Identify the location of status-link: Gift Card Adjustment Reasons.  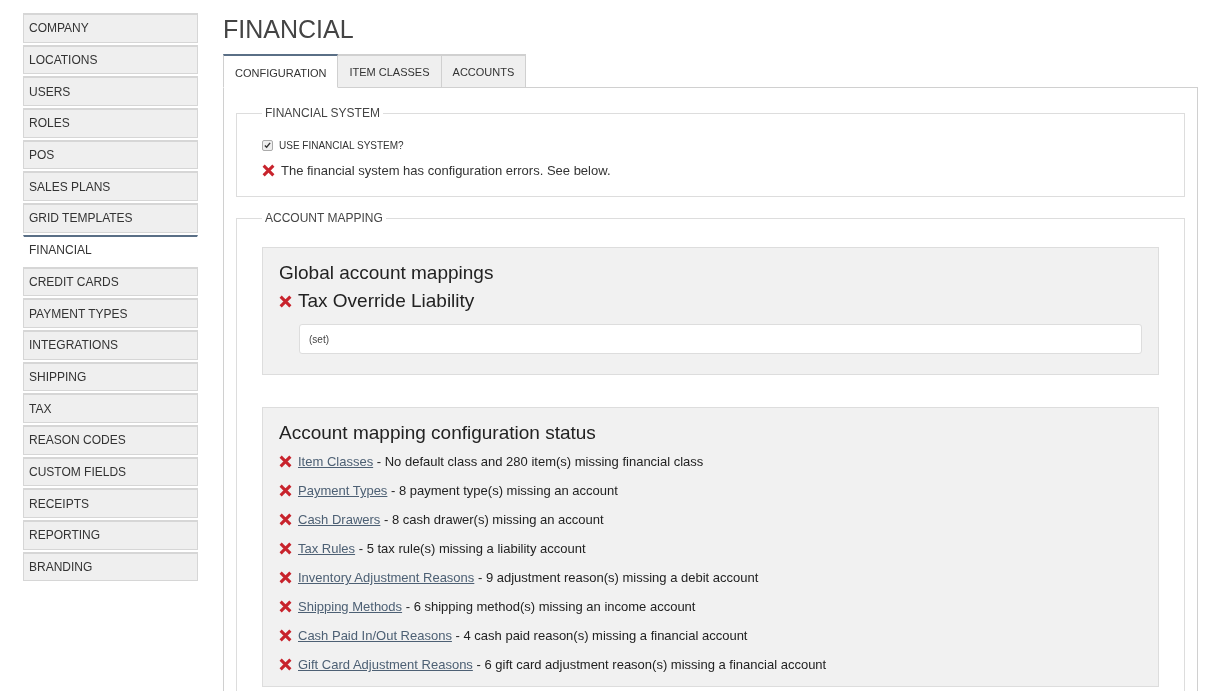
(385, 664).